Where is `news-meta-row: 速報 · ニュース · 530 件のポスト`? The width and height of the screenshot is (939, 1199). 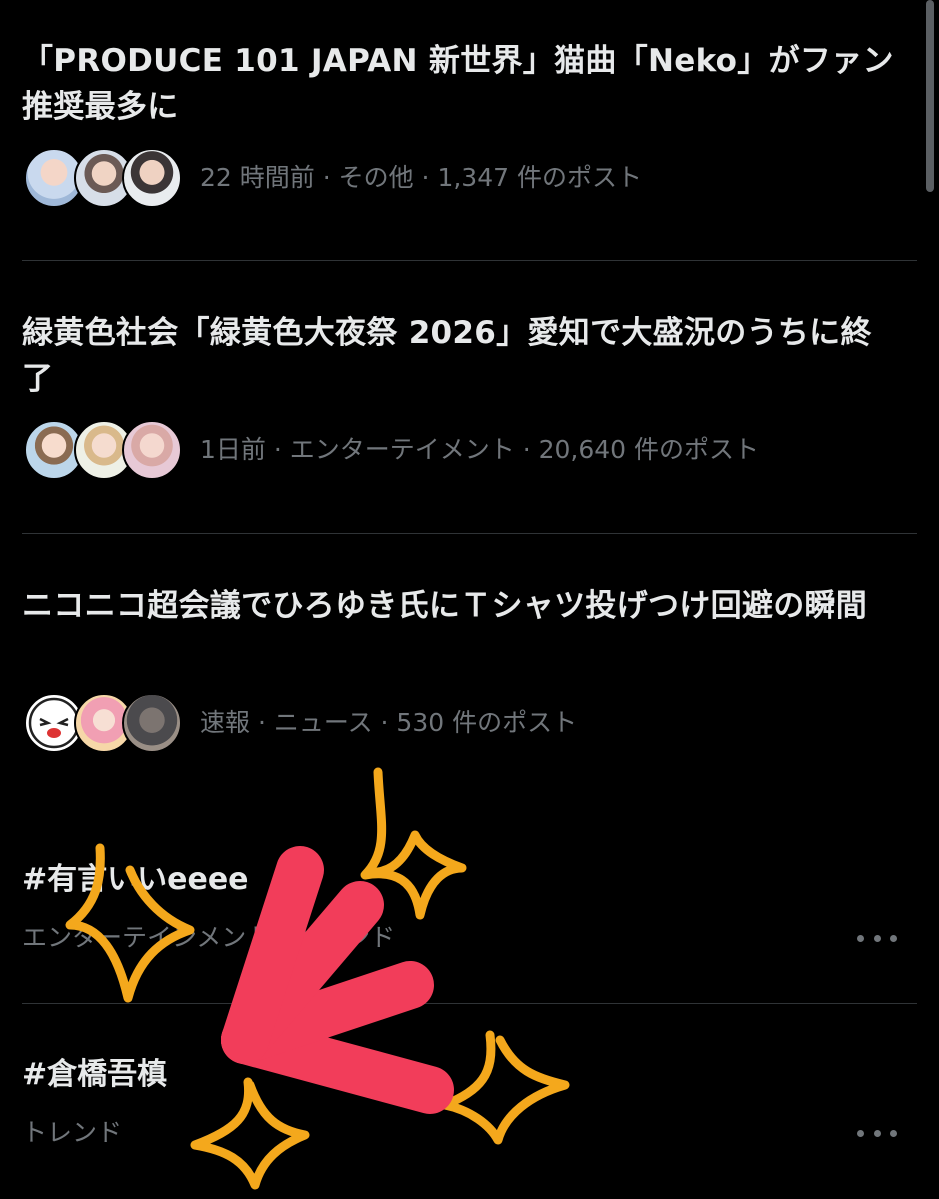
news-meta-row: 速報 · ニュース · 530 件のポスト is located at coordinates (462, 723).